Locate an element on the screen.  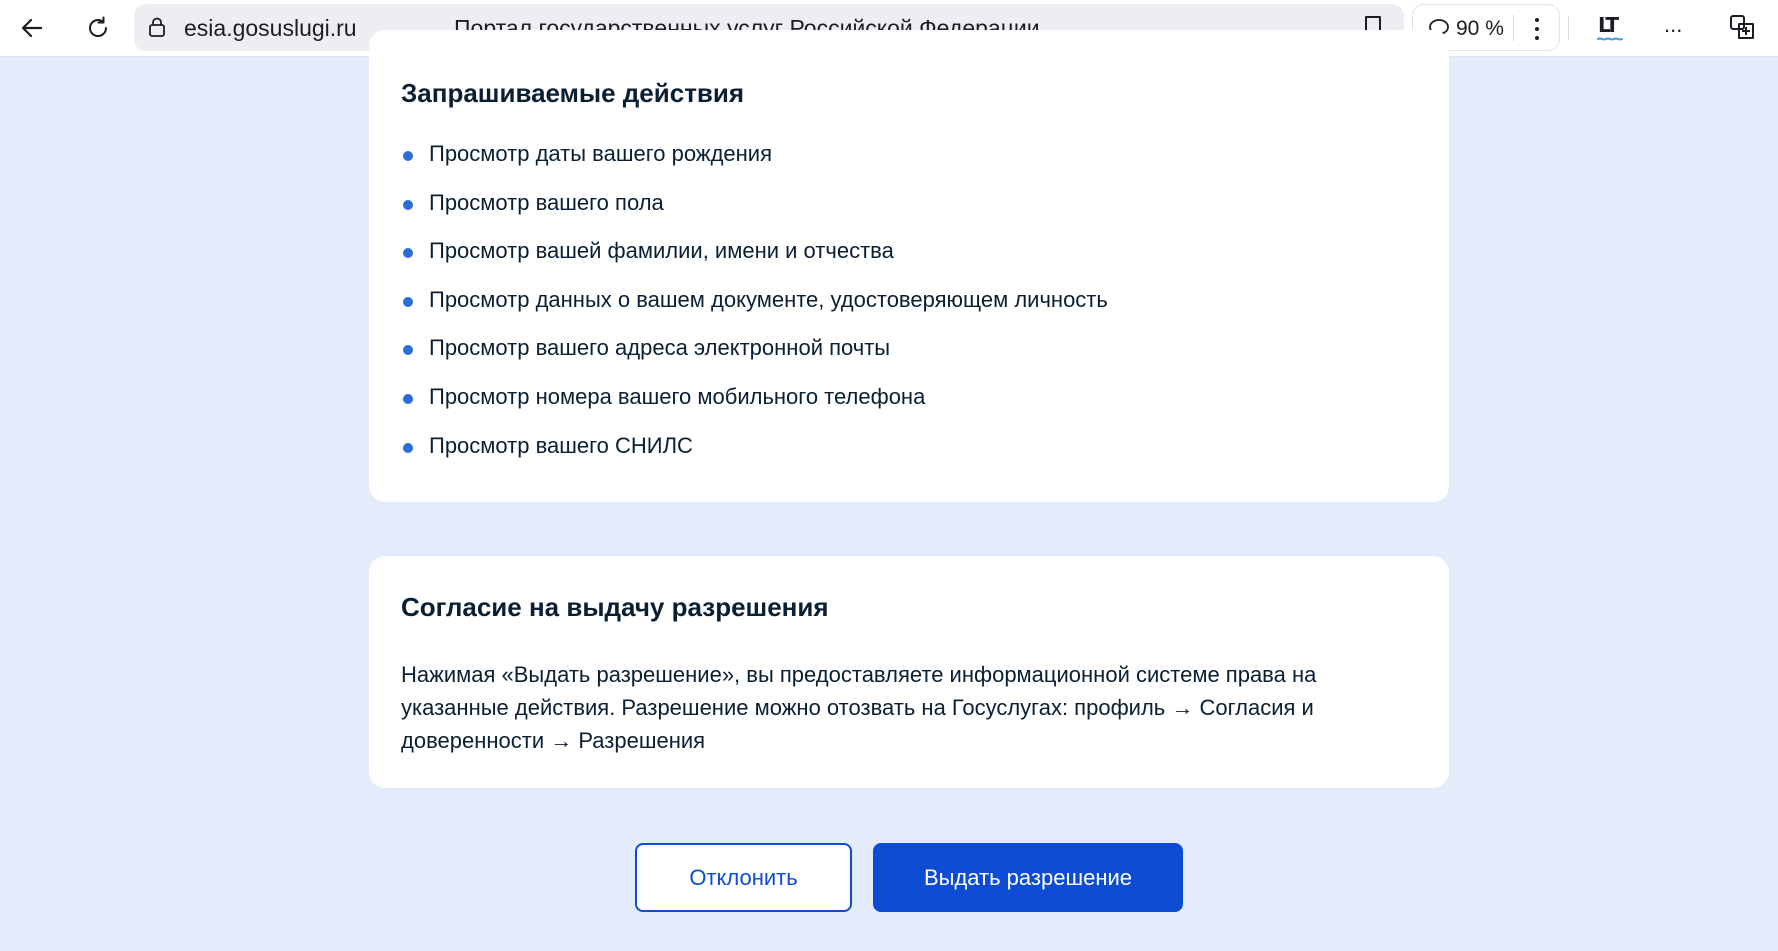
reload-icon is located at coordinates (98, 28).